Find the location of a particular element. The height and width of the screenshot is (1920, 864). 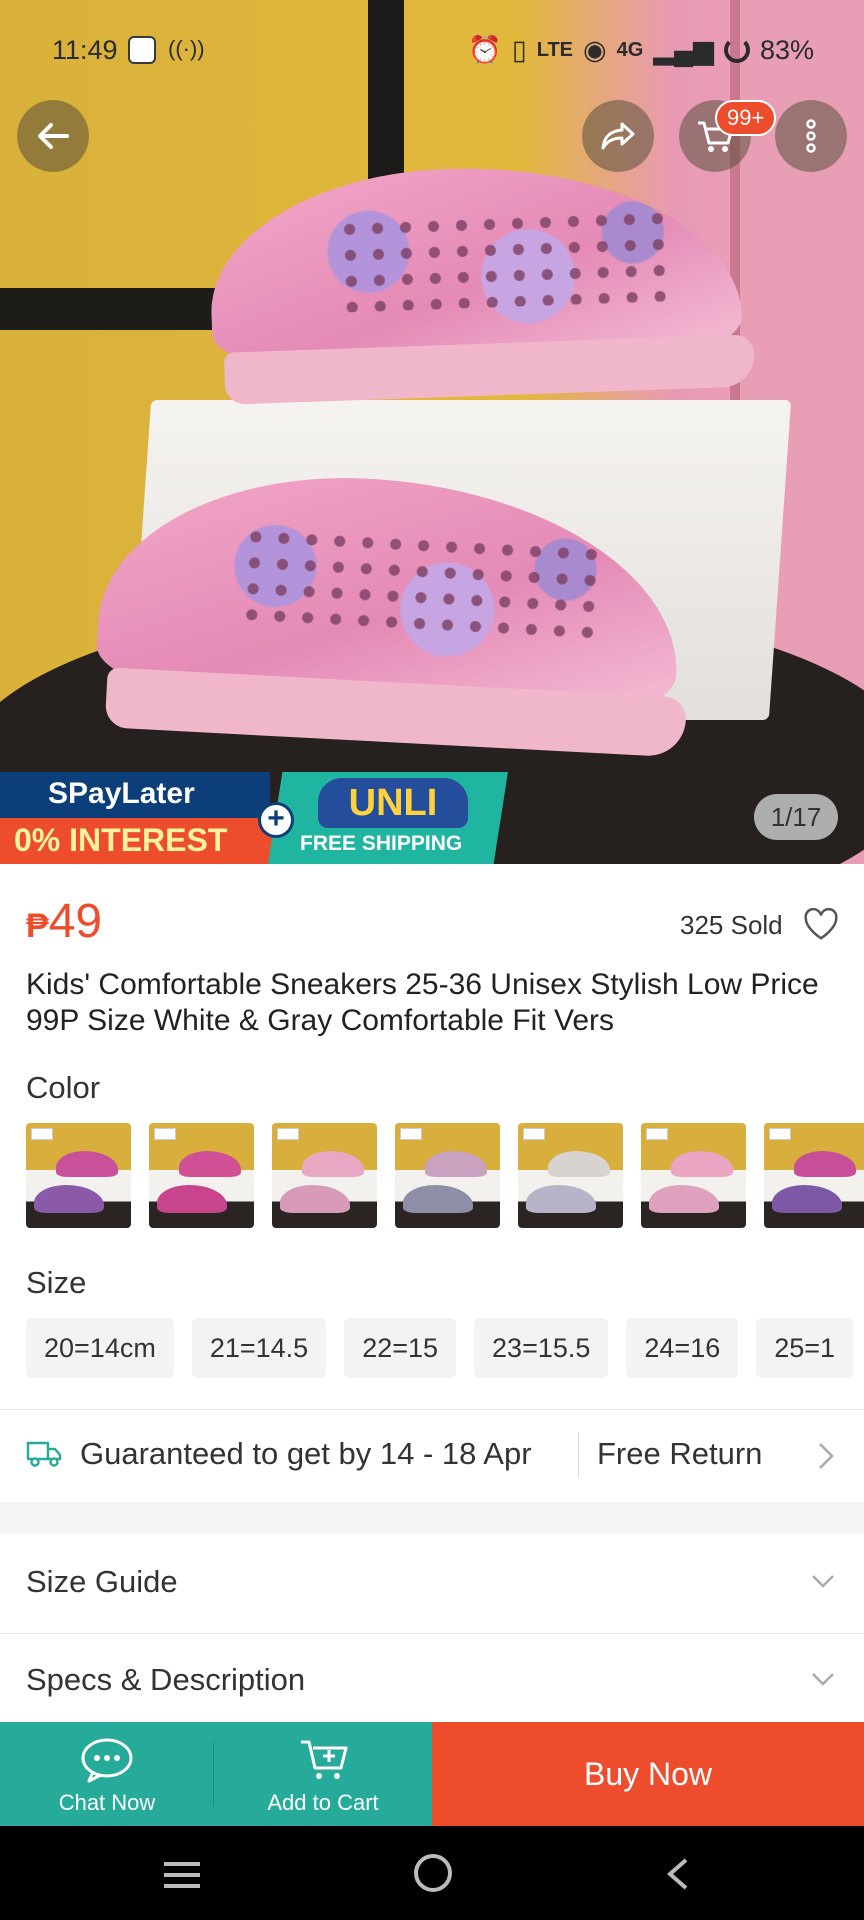

hotspot-icon: ((·)) is located at coordinates (186, 48).